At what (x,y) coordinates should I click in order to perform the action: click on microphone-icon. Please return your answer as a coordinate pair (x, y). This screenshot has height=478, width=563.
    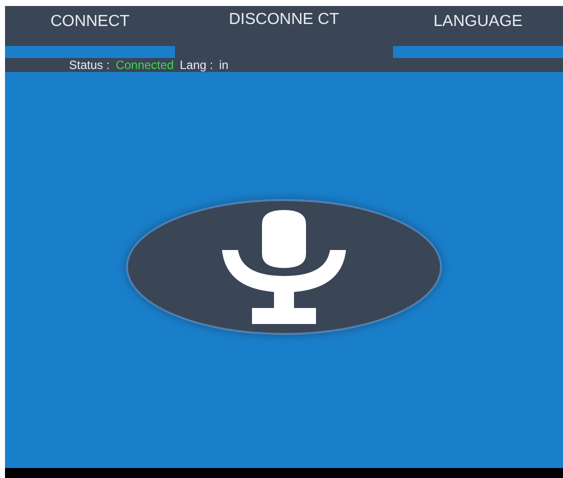
    Looking at the image, I should click on (284, 267).